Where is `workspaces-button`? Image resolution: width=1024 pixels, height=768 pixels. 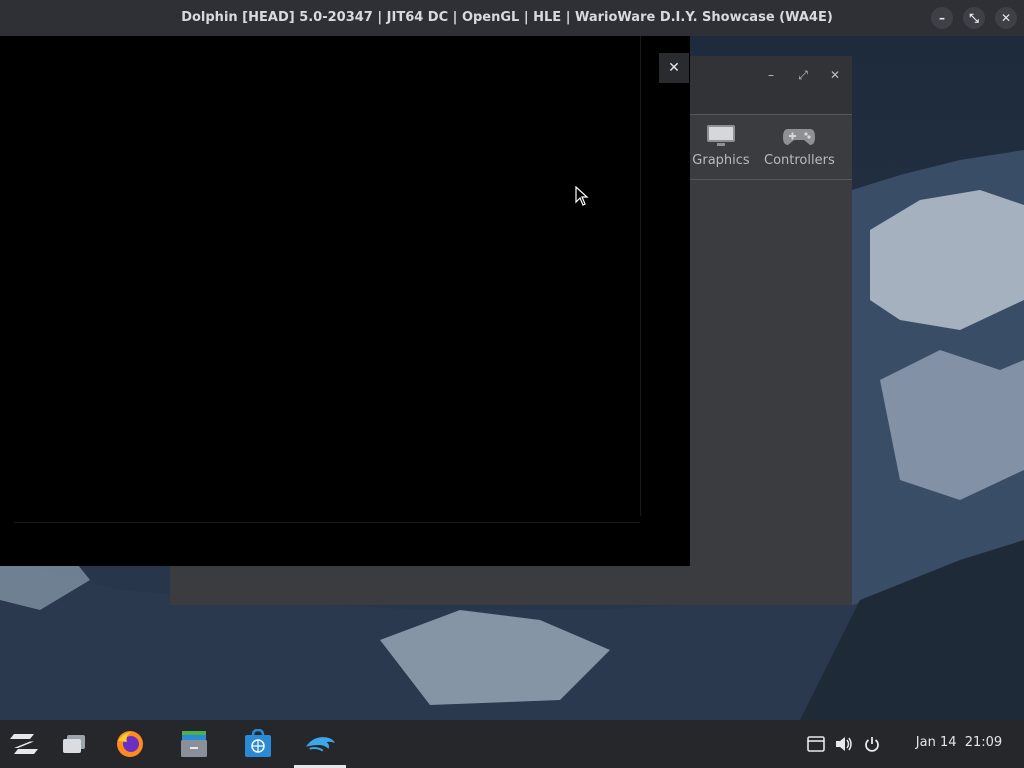
workspaces-button is located at coordinates (74, 744).